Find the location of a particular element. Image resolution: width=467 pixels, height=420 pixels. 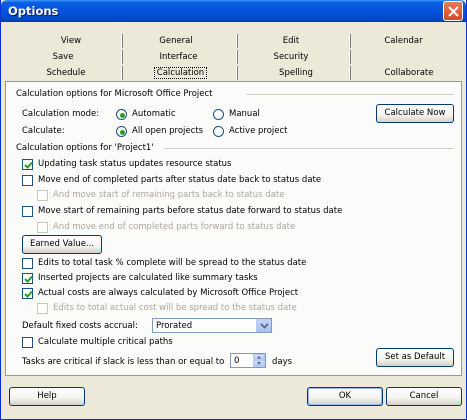

chk-multiple-critical-paths is located at coordinates (27, 342).